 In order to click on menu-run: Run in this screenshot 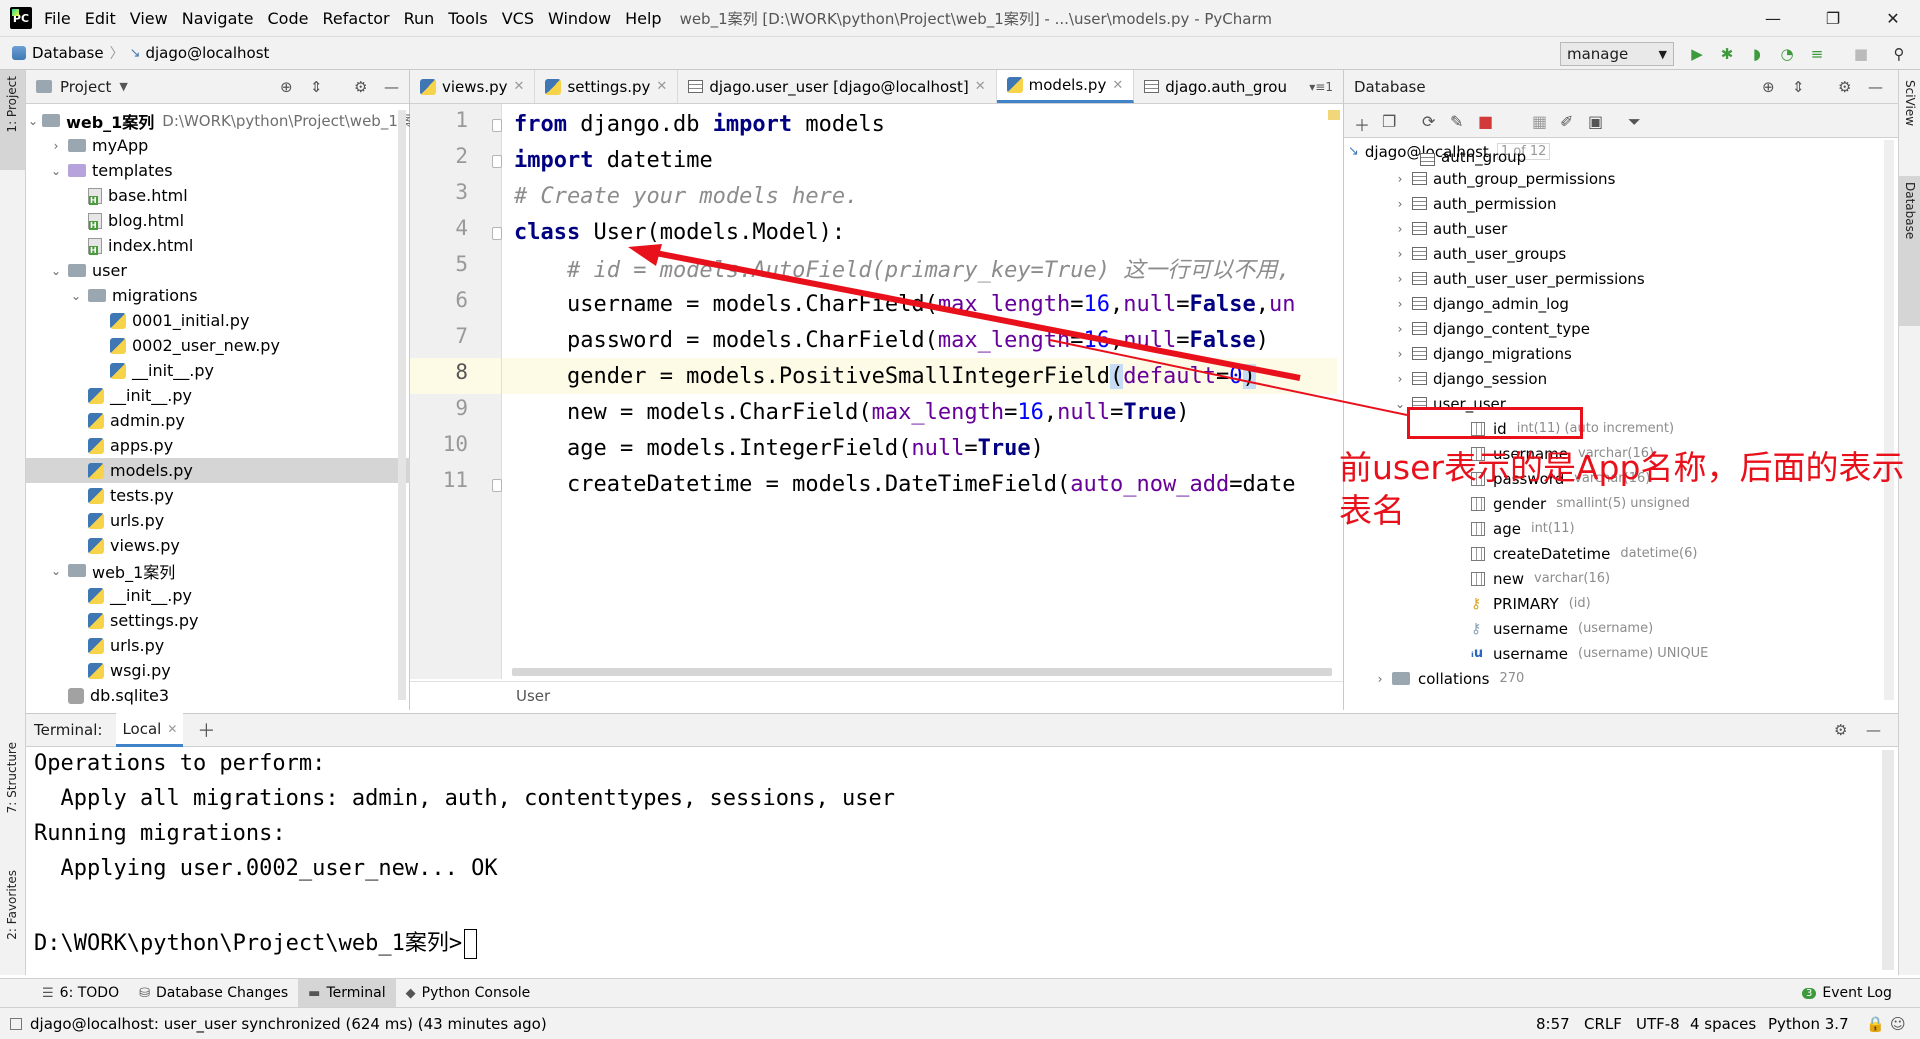, I will do `click(419, 18)`.